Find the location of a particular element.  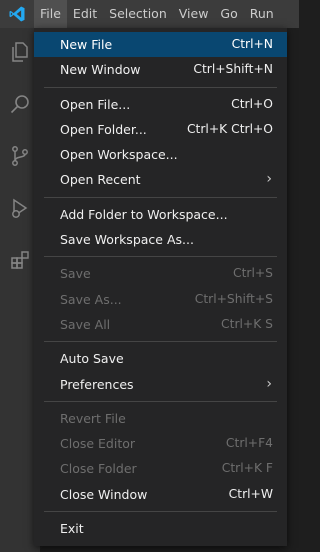

menu-item-shortcut: Ctrl+K Ctrl+O is located at coordinates (229, 128).